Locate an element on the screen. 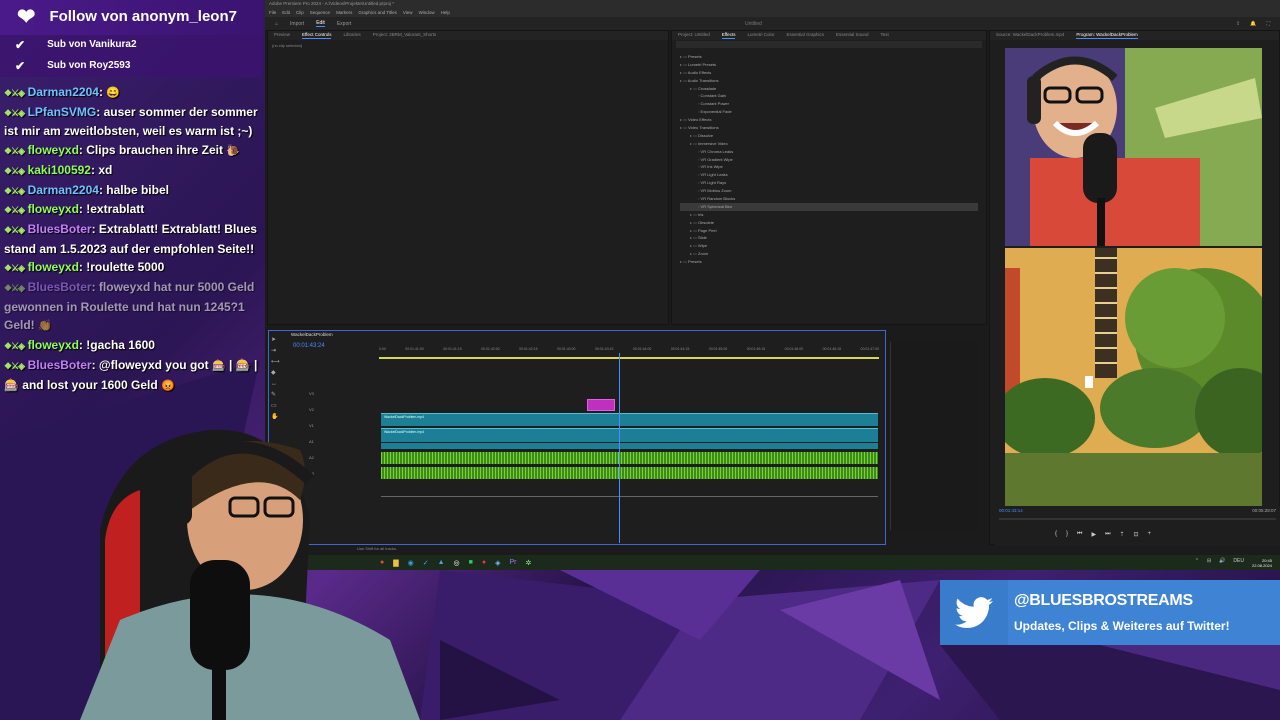 This screenshot has height=720, width=1280. menu-view: View is located at coordinates (408, 13).